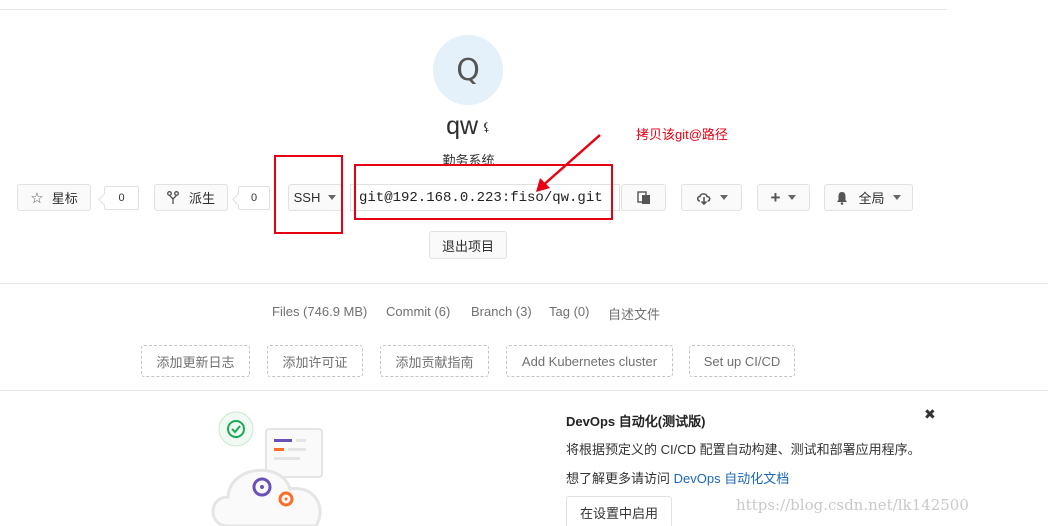  What do you see at coordinates (871, 198) in the screenshot?
I see `notification-label: 全局` at bounding box center [871, 198].